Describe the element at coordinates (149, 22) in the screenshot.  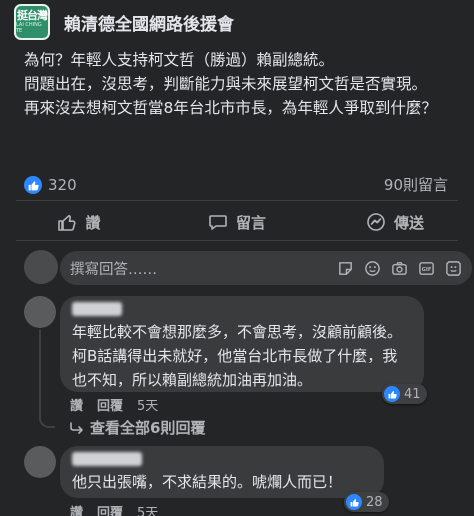
I see `page-name: 賴清德全國網路後援會` at that location.